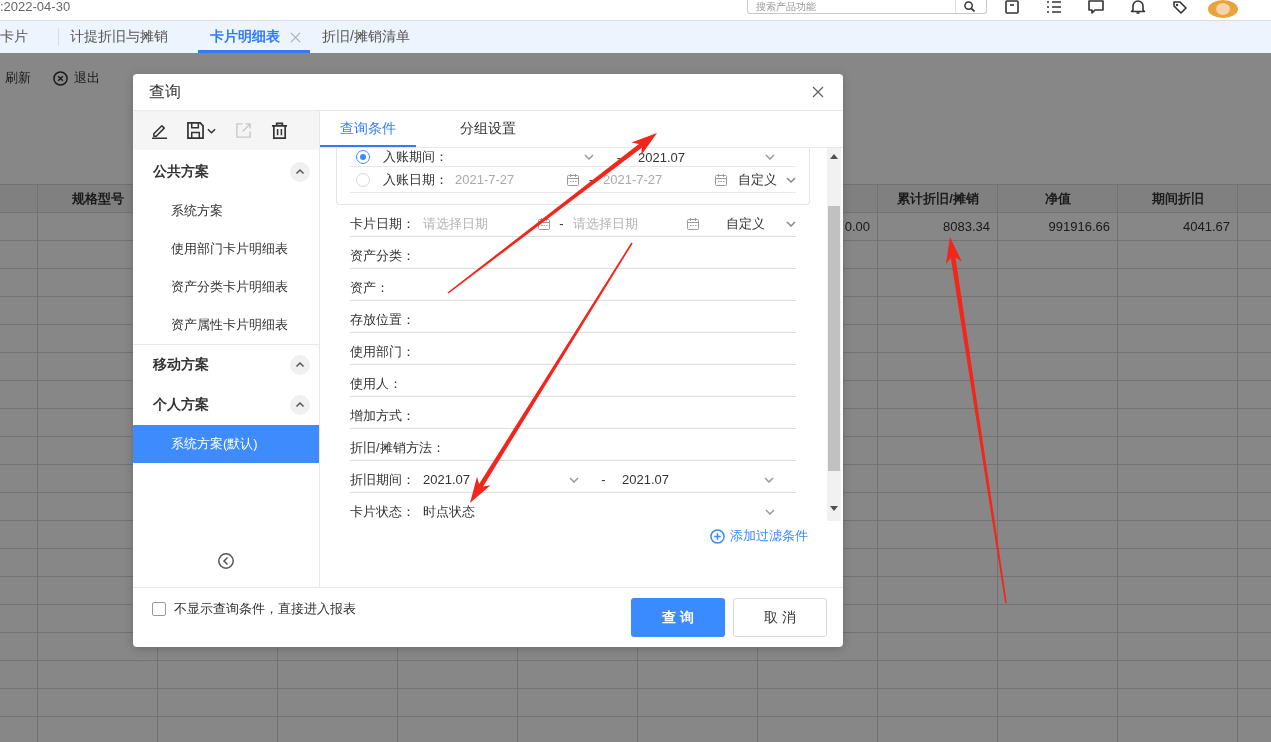  What do you see at coordinates (834, 338) in the screenshot?
I see `scrollbar-thumb` at bounding box center [834, 338].